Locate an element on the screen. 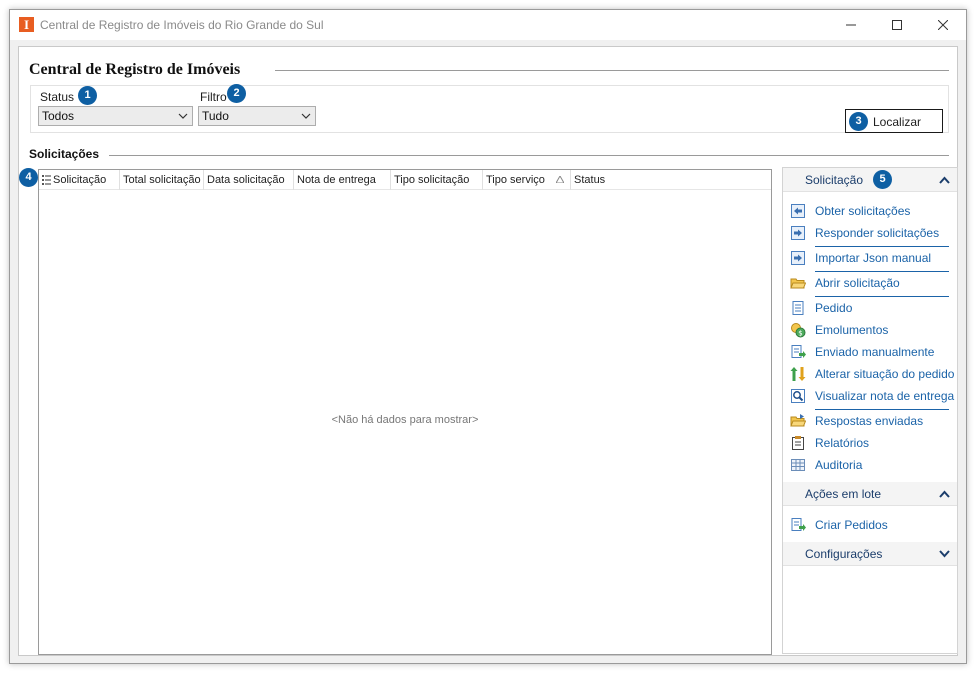  column-label: Tipo serviço is located at coordinates (515, 180).